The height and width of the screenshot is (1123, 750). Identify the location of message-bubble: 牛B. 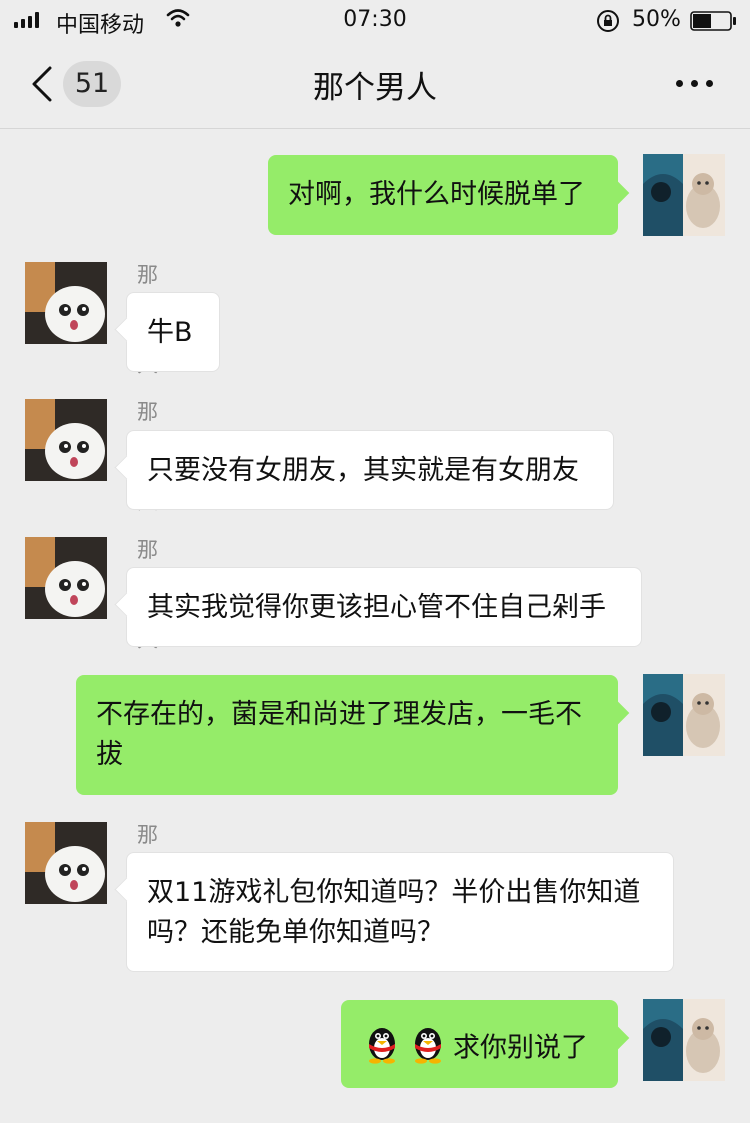
(173, 332).